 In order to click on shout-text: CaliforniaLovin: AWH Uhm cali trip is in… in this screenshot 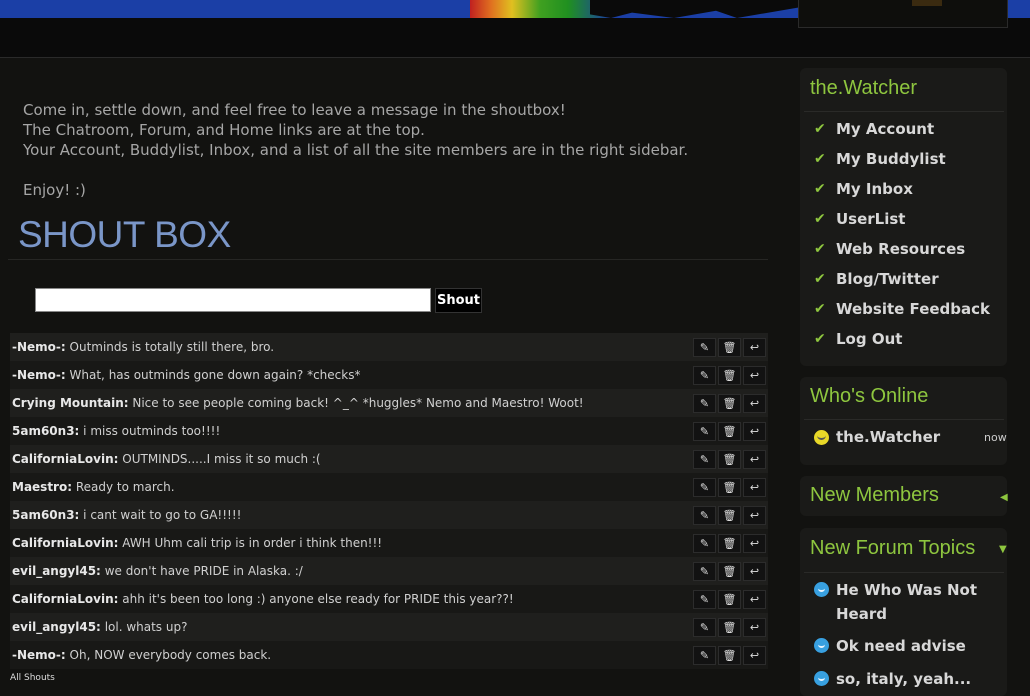, I will do `click(197, 543)`.